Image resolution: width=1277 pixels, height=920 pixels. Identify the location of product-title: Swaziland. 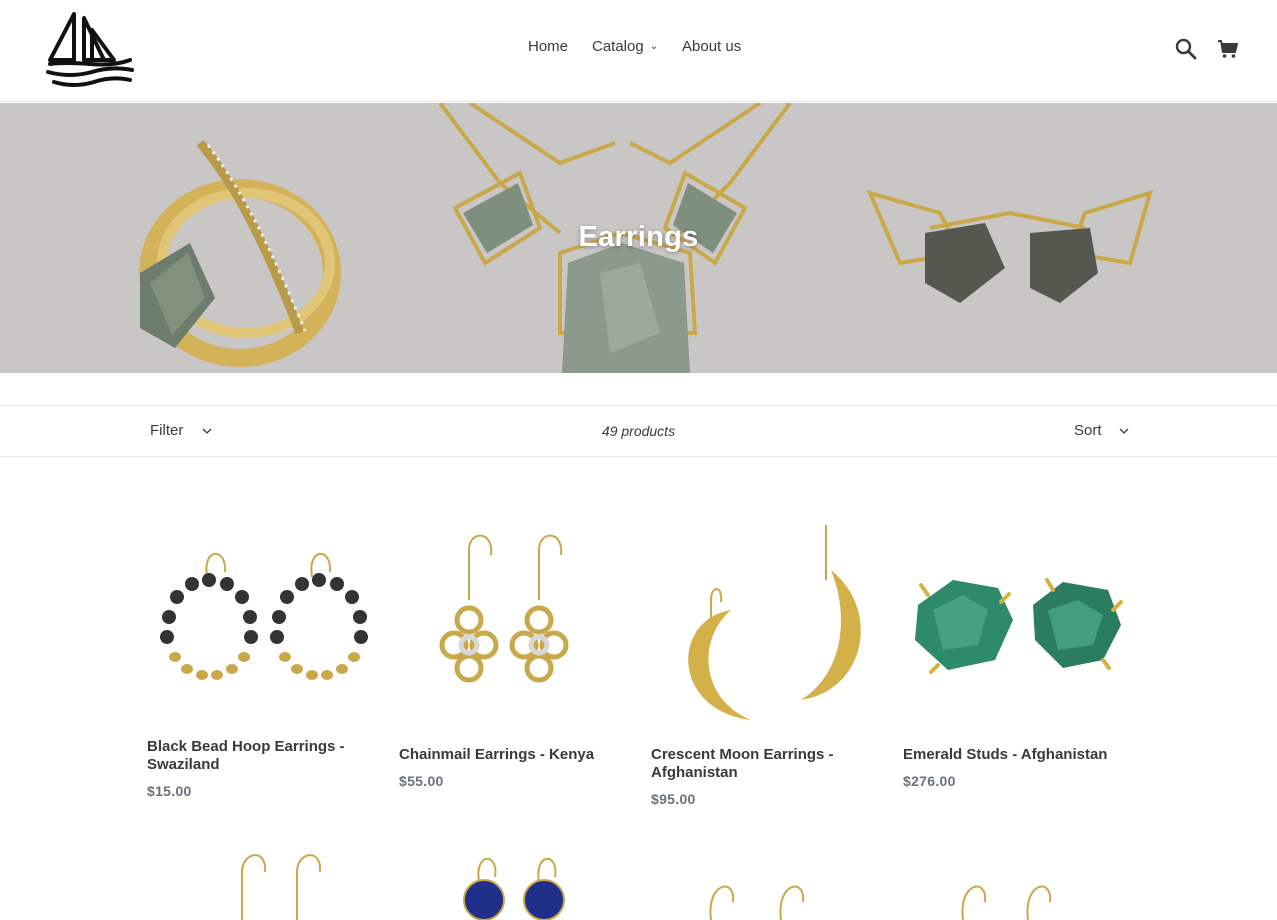
(183, 764).